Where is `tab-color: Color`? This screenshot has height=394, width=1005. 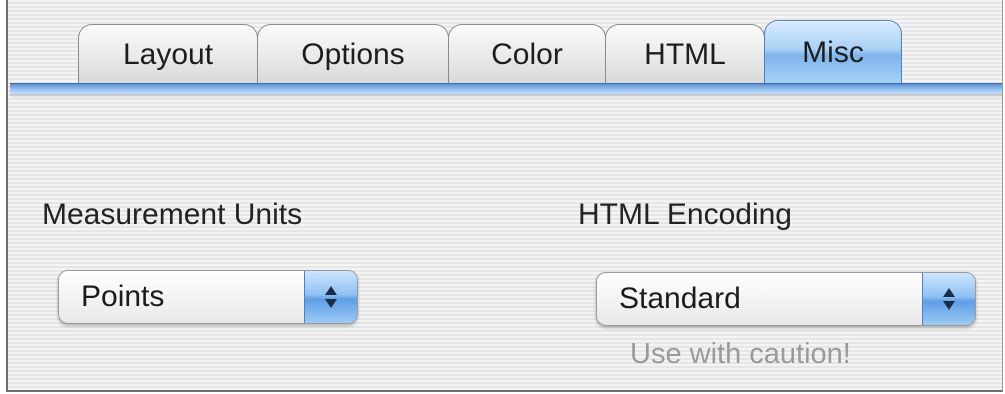
tab-color: Color is located at coordinates (527, 54).